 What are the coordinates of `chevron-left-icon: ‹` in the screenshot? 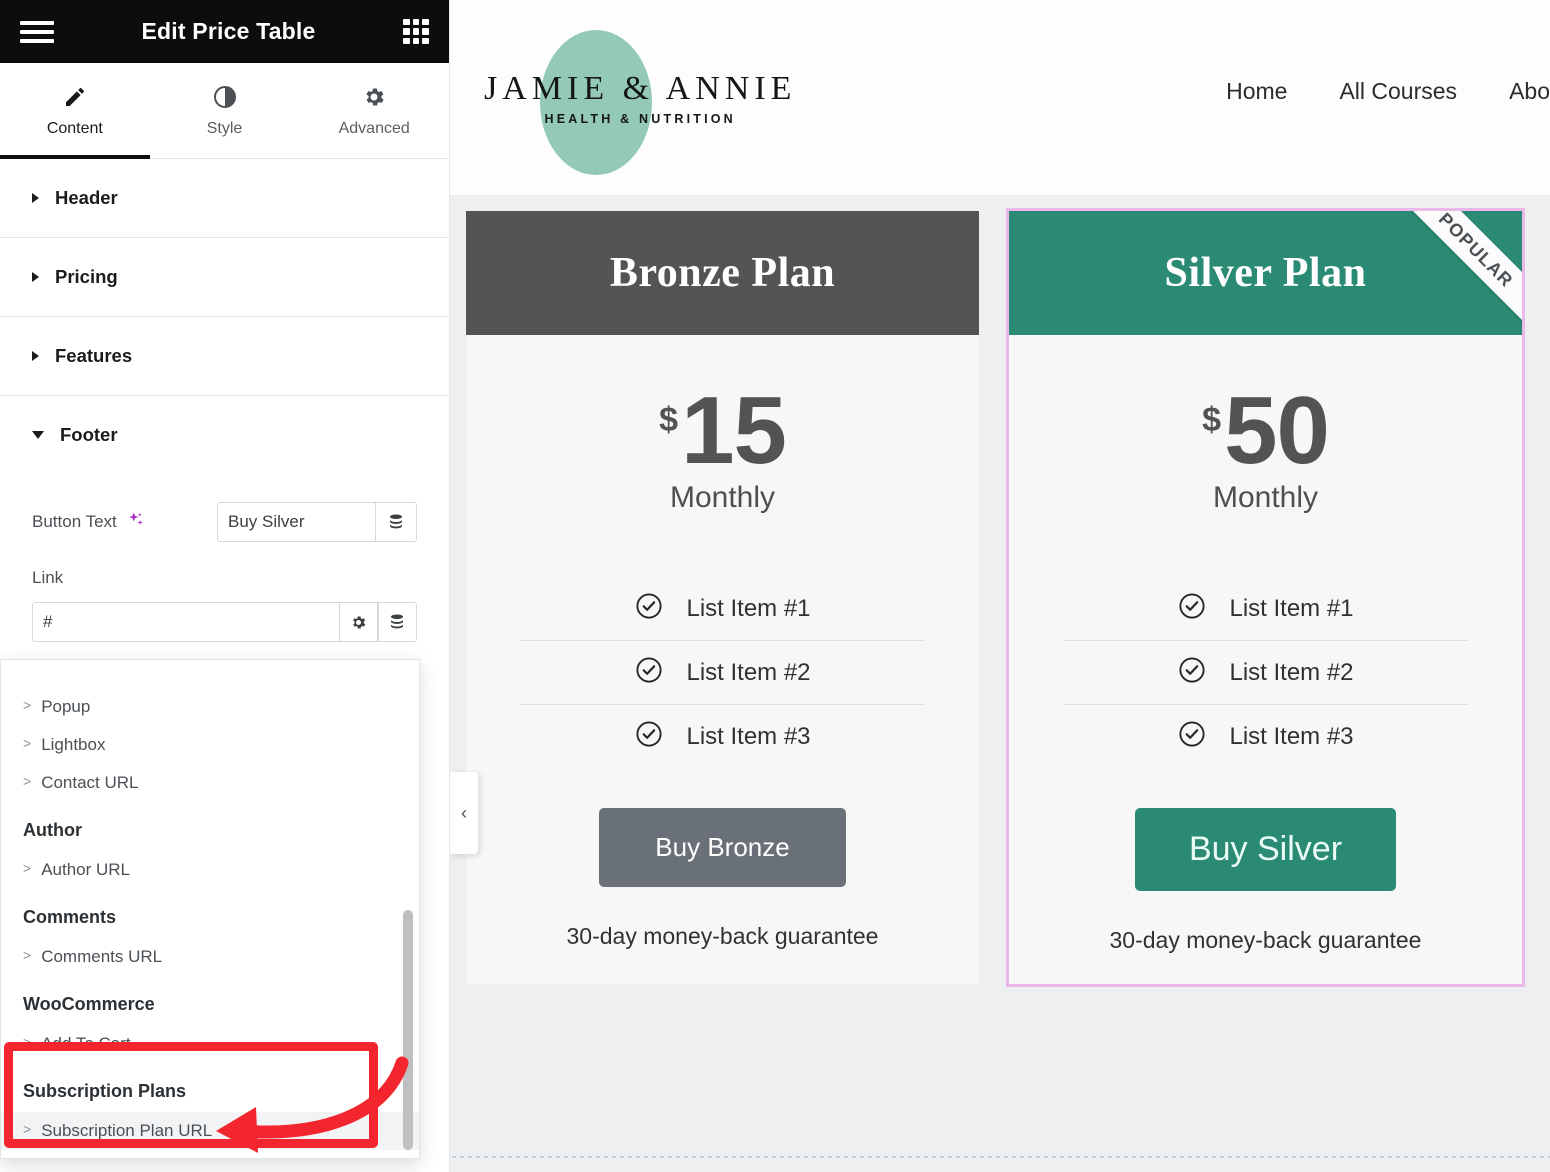 It's located at (464, 813).